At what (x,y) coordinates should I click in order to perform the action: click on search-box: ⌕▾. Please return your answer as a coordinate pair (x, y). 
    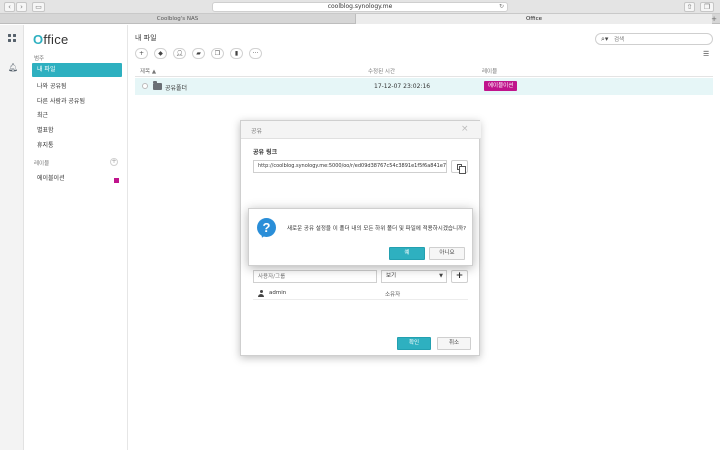
    Looking at the image, I should click on (654, 39).